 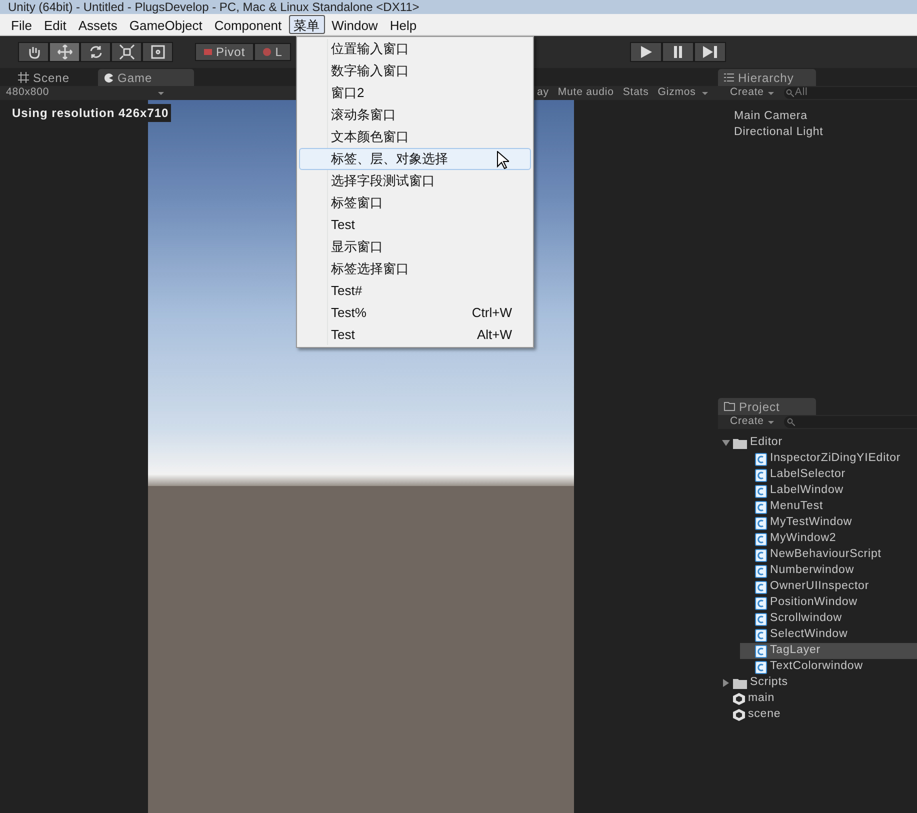 I want to click on dropdown-menu-item: Test% Ctrl+W, so click(x=415, y=313).